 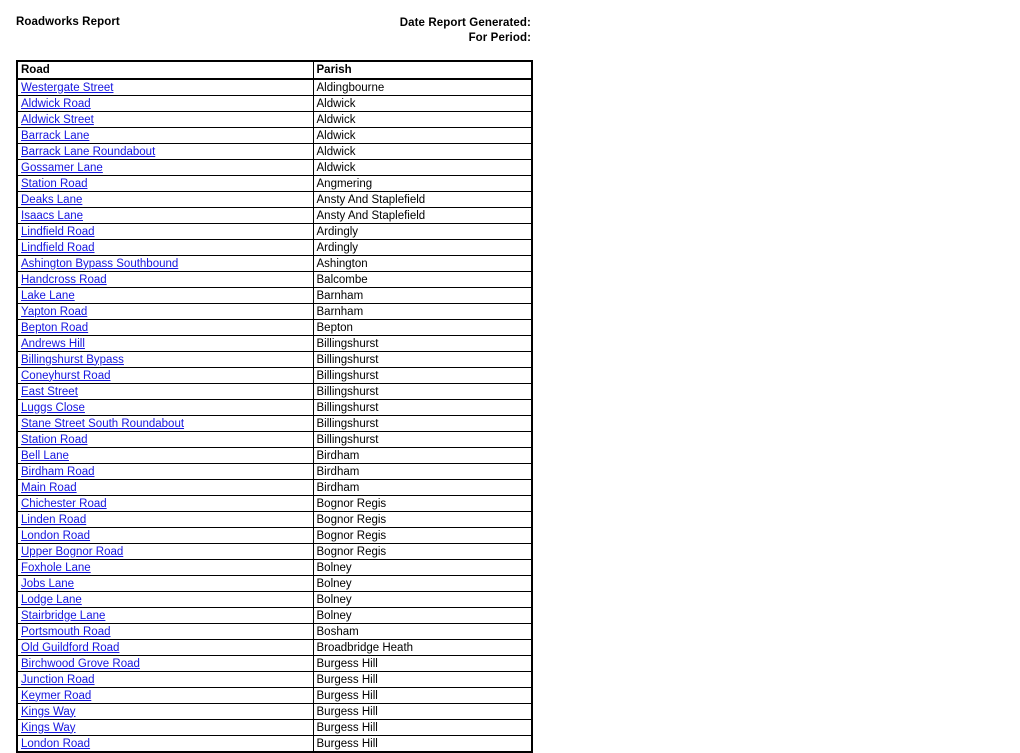 What do you see at coordinates (274, 503) in the screenshot?
I see `table-row: Chichester Road Bognor Regis` at bounding box center [274, 503].